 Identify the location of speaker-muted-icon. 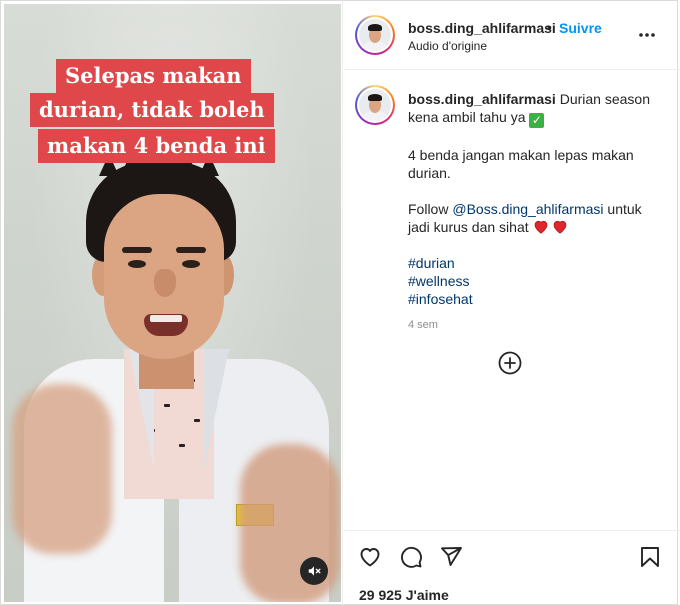
(314, 571).